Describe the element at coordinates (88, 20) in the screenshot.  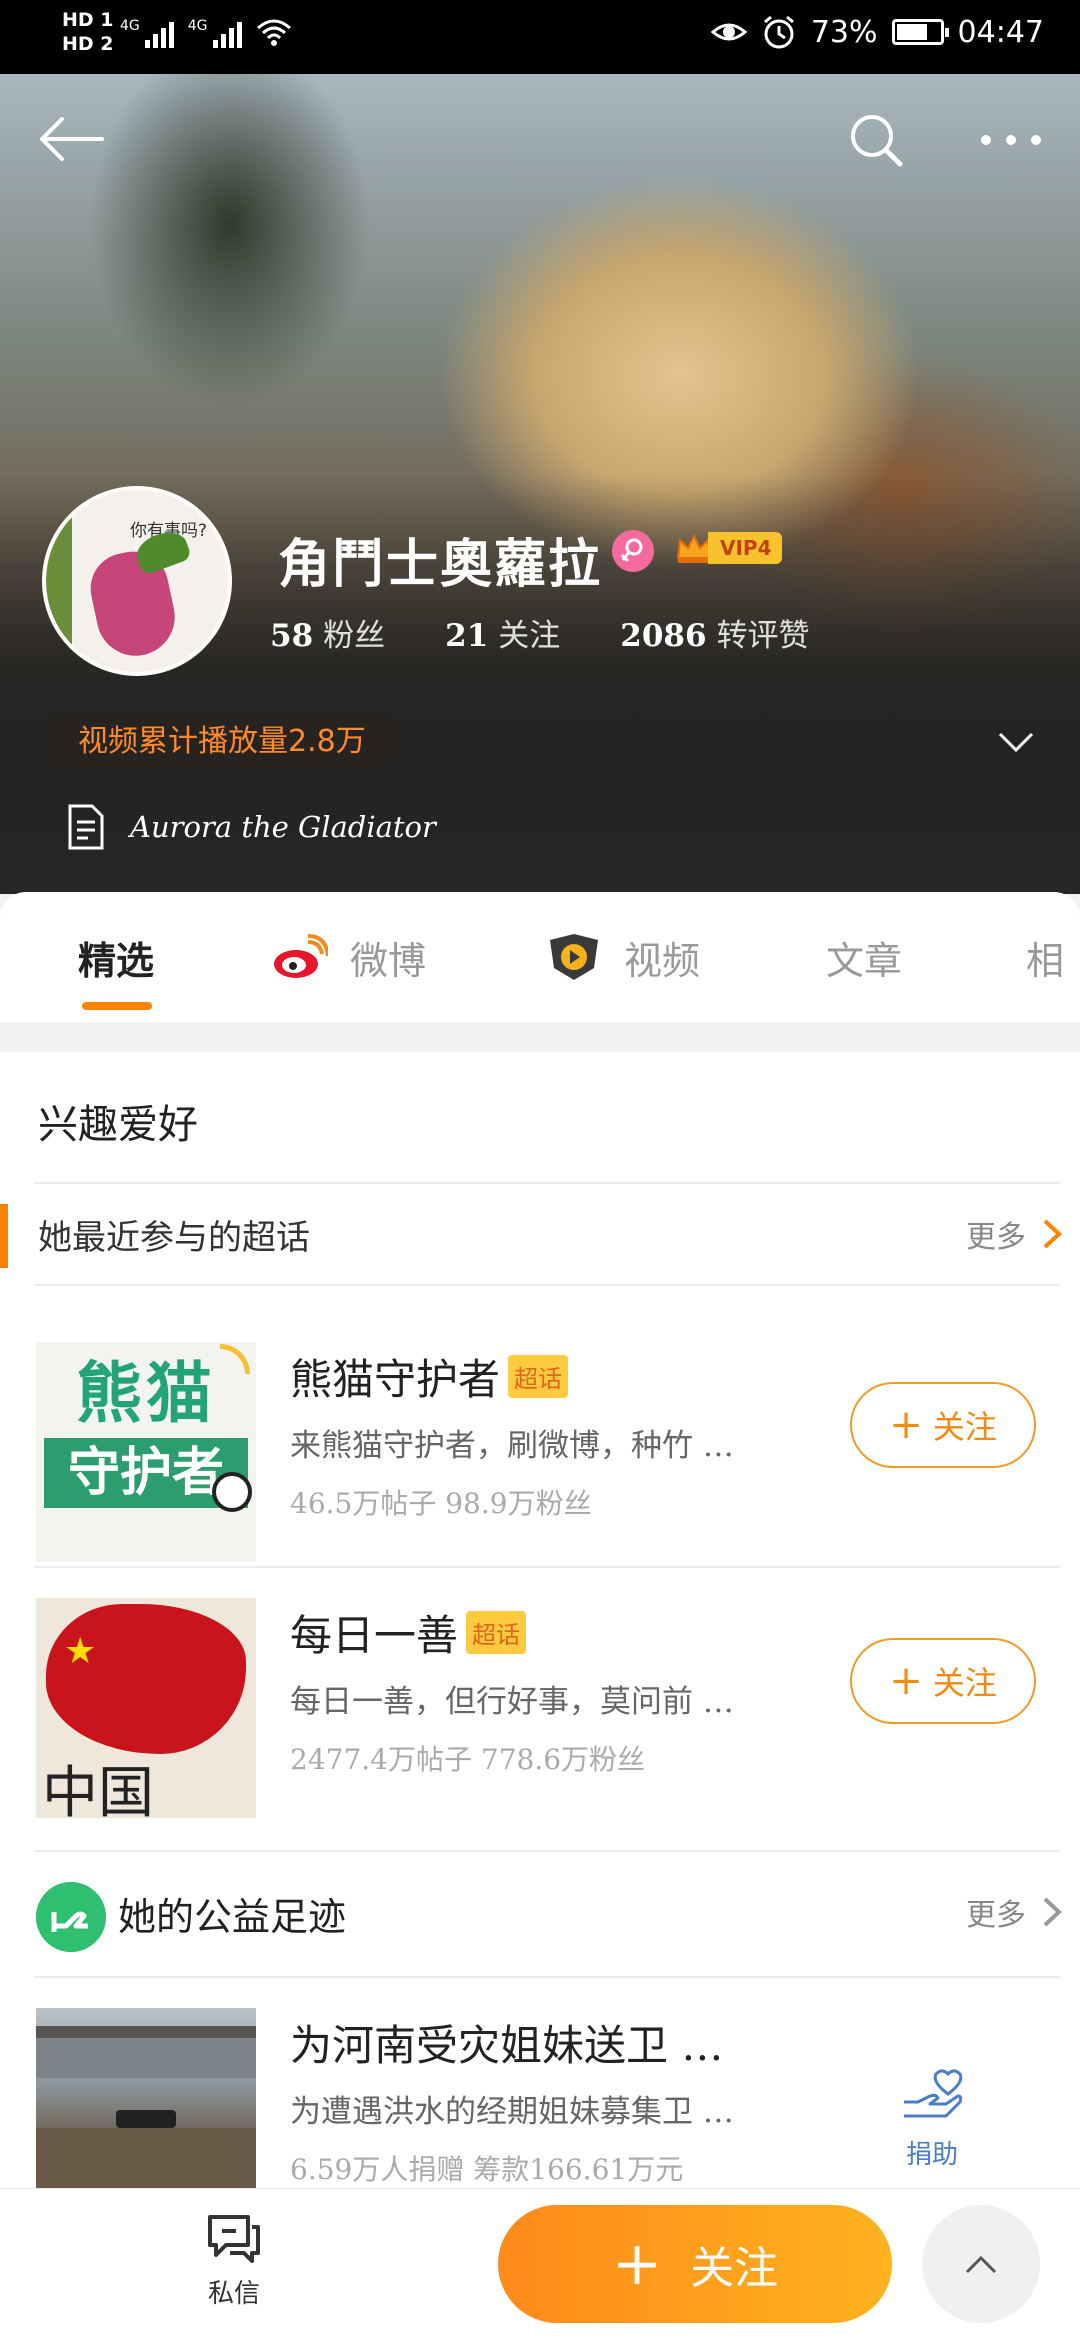
I see `hd1-label: HD 1` at that location.